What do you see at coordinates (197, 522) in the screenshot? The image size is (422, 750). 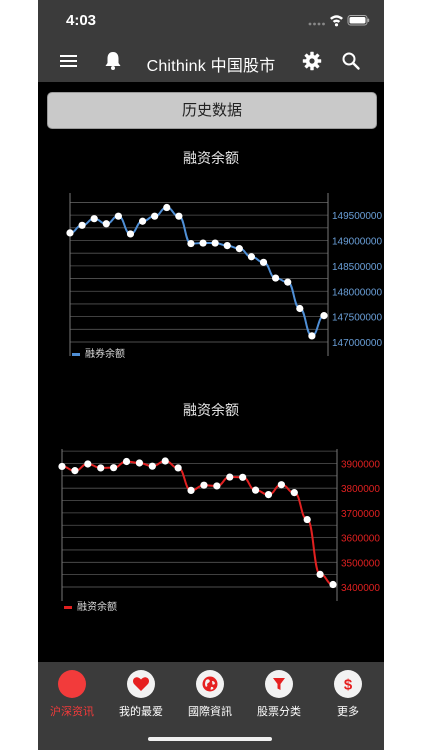 I see `series-line` at bounding box center [197, 522].